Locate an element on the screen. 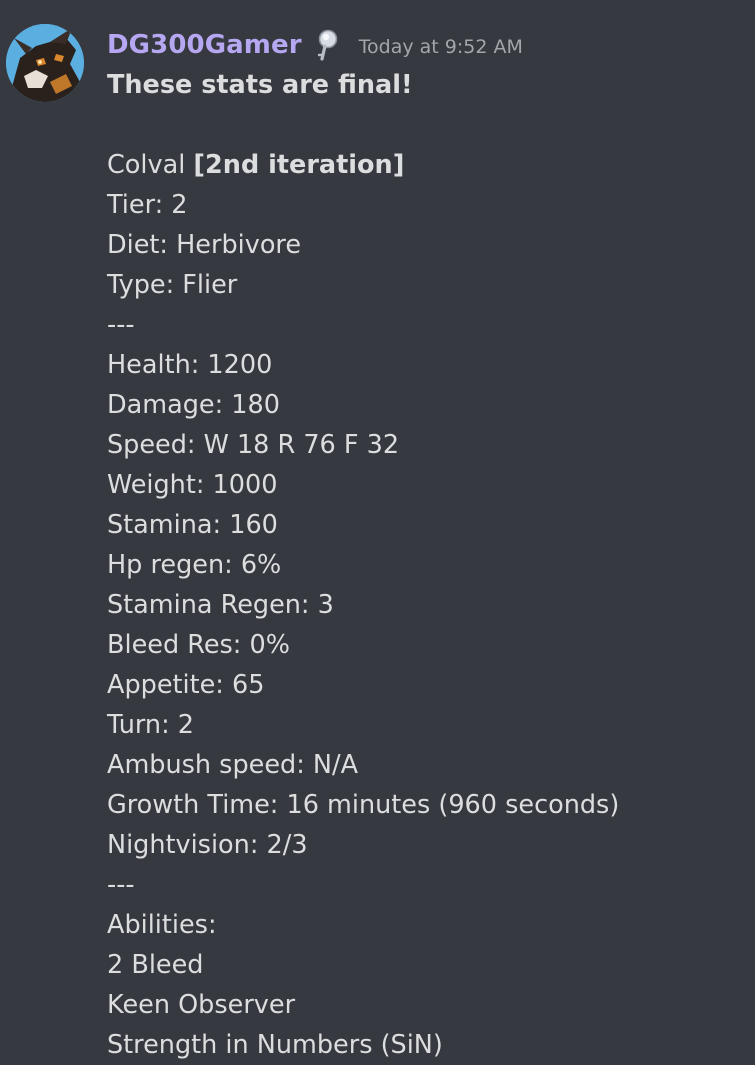 The height and width of the screenshot is (1065, 755). ability-item: 2 Bleed is located at coordinates (155, 965).